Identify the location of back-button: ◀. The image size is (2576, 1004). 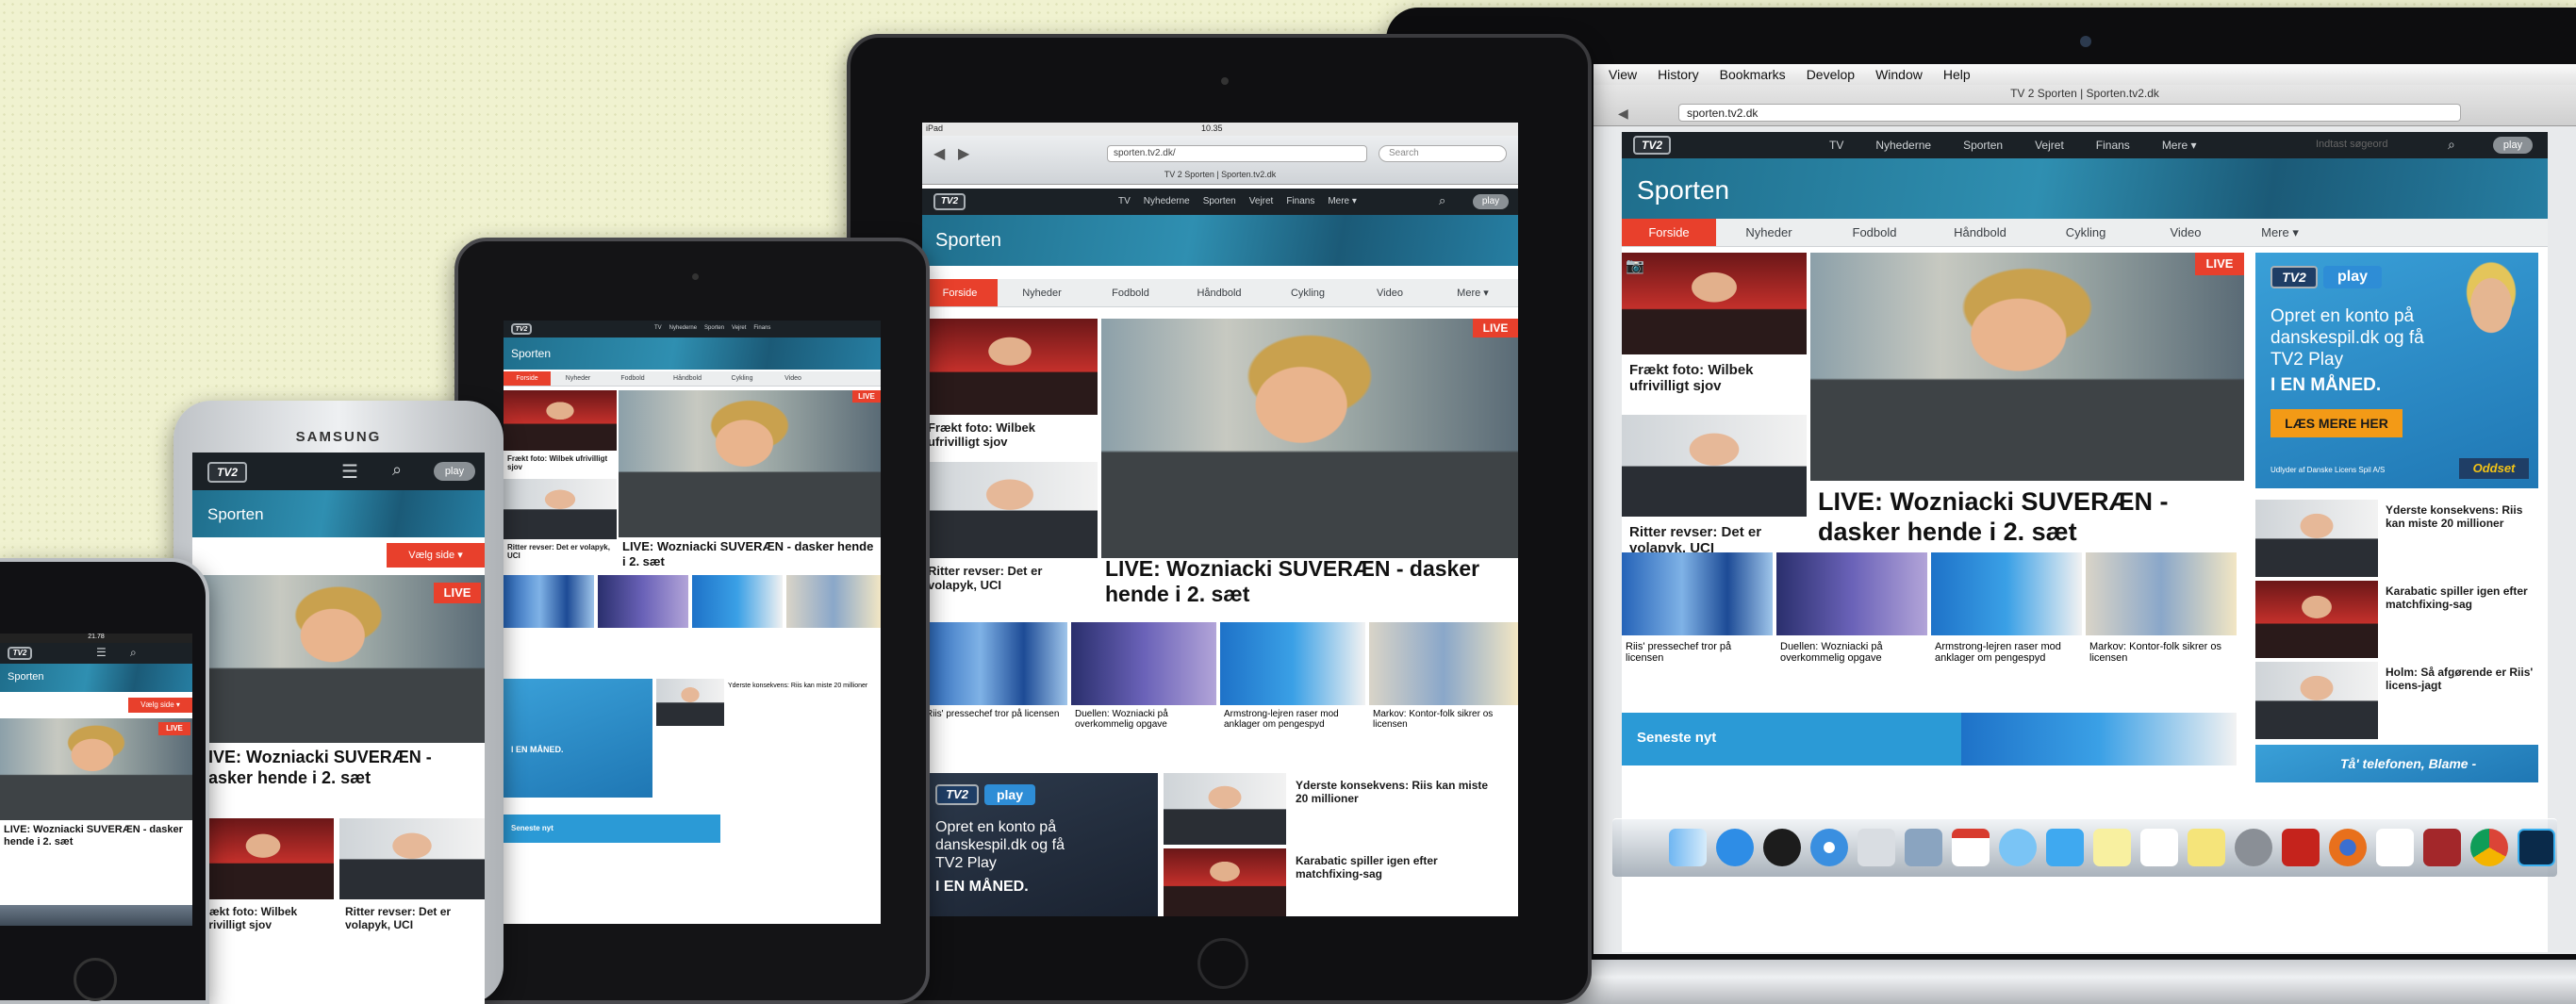
(1623, 114).